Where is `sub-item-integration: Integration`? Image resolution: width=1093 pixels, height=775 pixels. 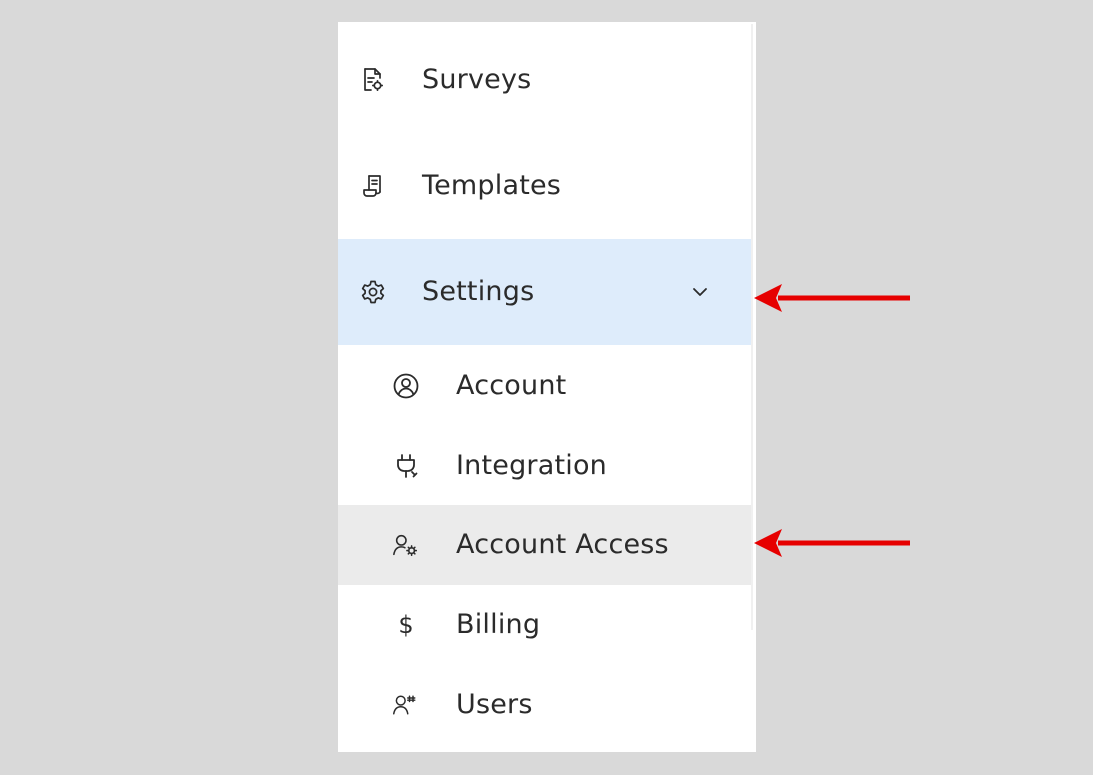 sub-item-integration: Integration is located at coordinates (544, 466).